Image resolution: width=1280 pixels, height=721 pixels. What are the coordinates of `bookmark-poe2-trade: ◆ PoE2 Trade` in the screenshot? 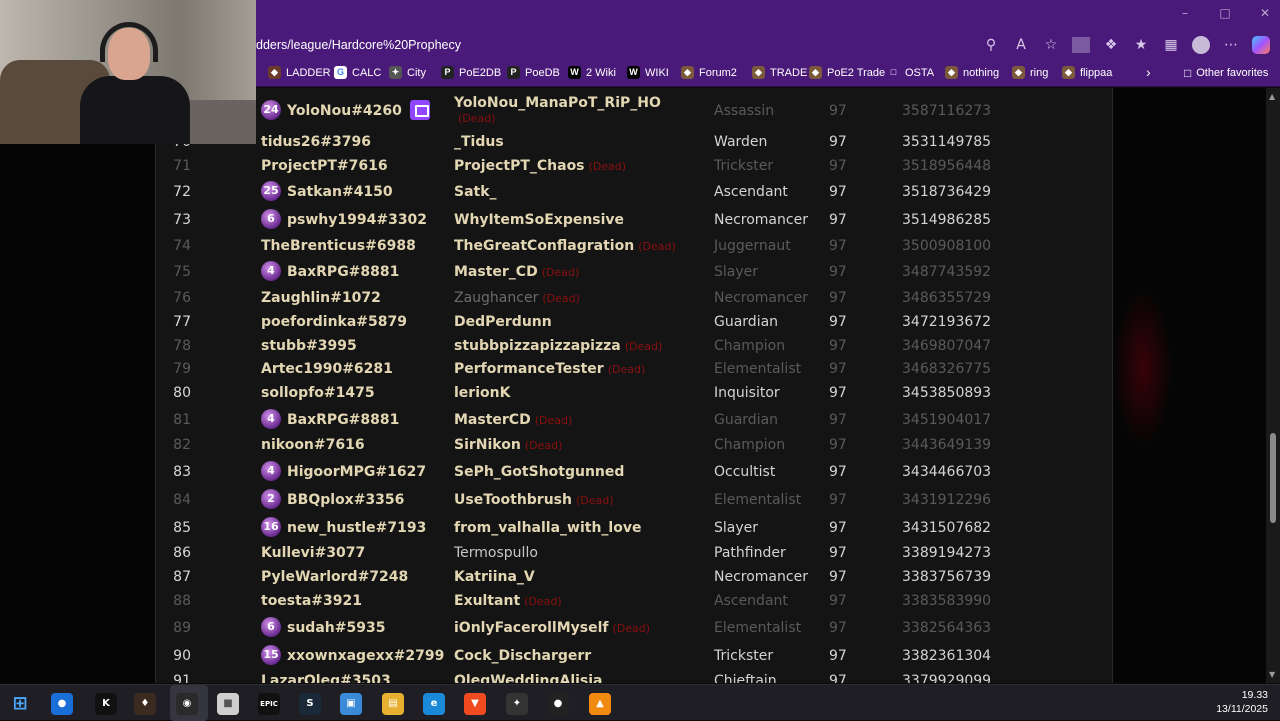 It's located at (847, 72).